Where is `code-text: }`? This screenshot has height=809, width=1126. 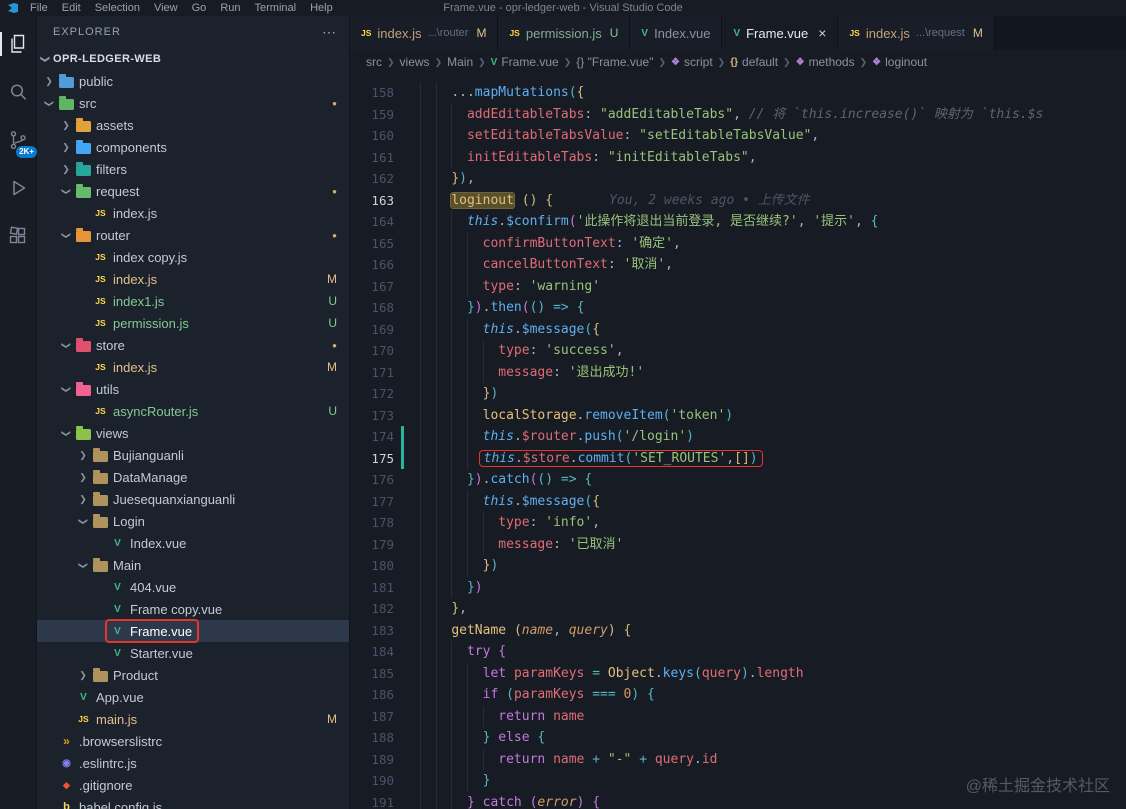
code-text: } is located at coordinates (447, 781).